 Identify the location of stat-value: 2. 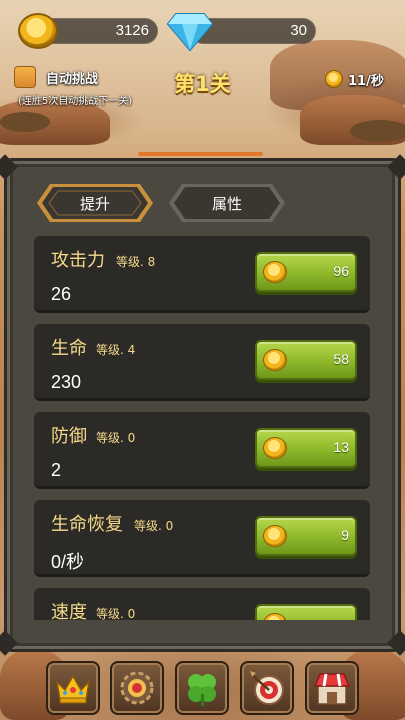
(56, 470).